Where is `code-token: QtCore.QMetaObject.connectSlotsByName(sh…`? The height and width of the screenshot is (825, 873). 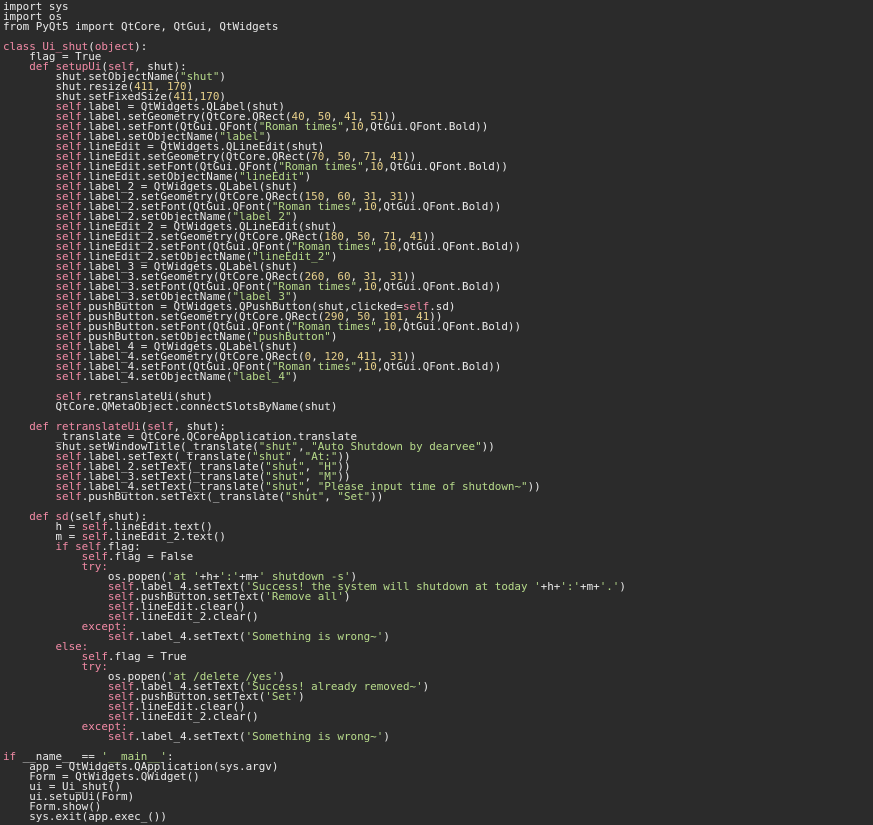 code-token: QtCore.QMetaObject.connectSlotsByName(sh… is located at coordinates (170, 406).